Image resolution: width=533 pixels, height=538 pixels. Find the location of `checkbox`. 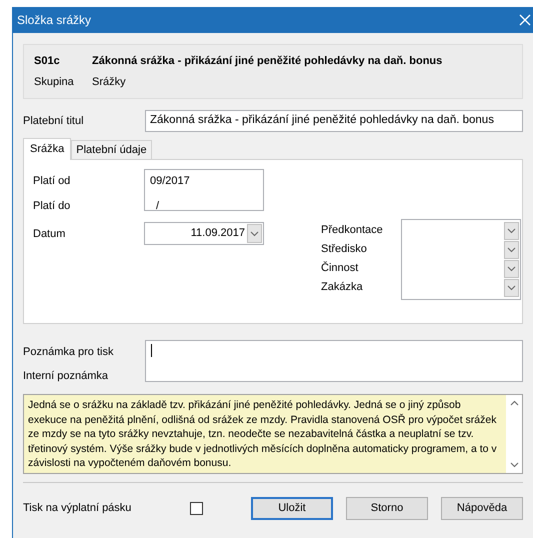

checkbox is located at coordinates (196, 508).